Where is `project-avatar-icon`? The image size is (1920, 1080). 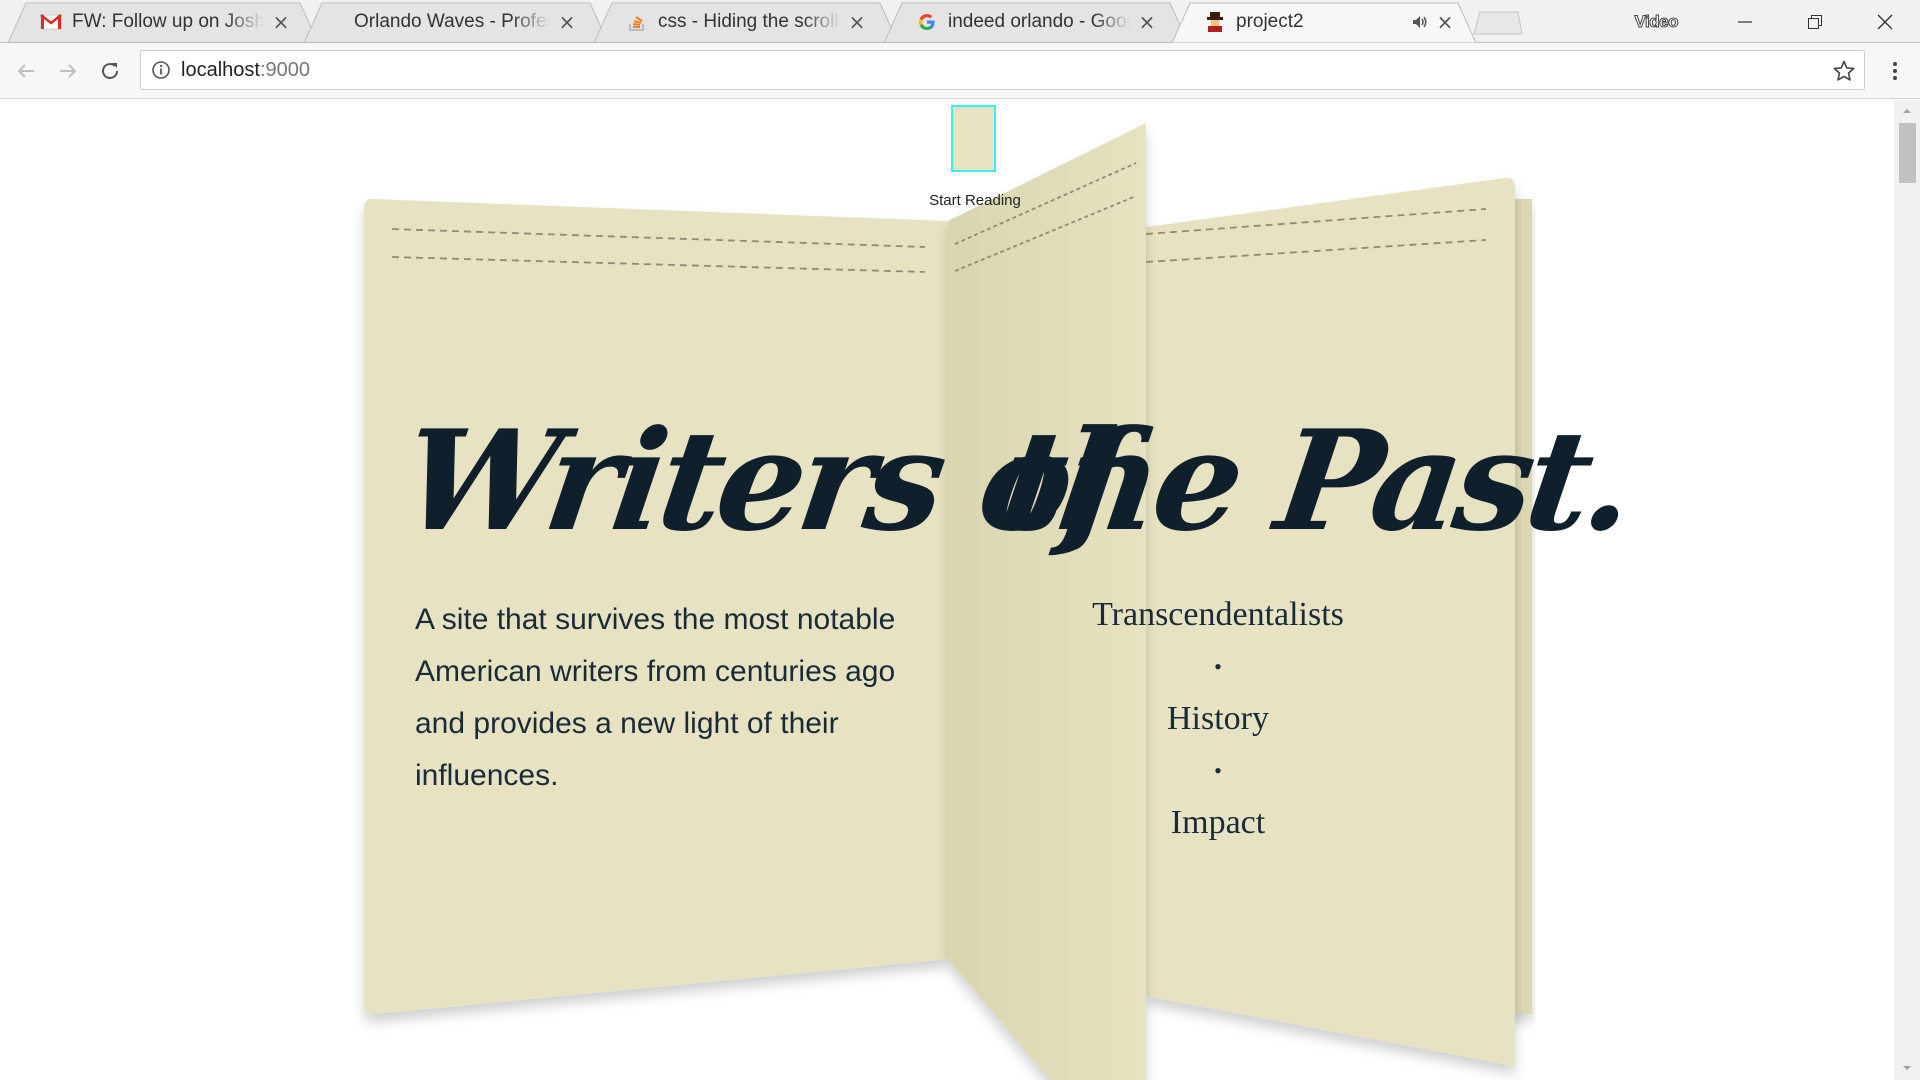
project-avatar-icon is located at coordinates (1215, 22).